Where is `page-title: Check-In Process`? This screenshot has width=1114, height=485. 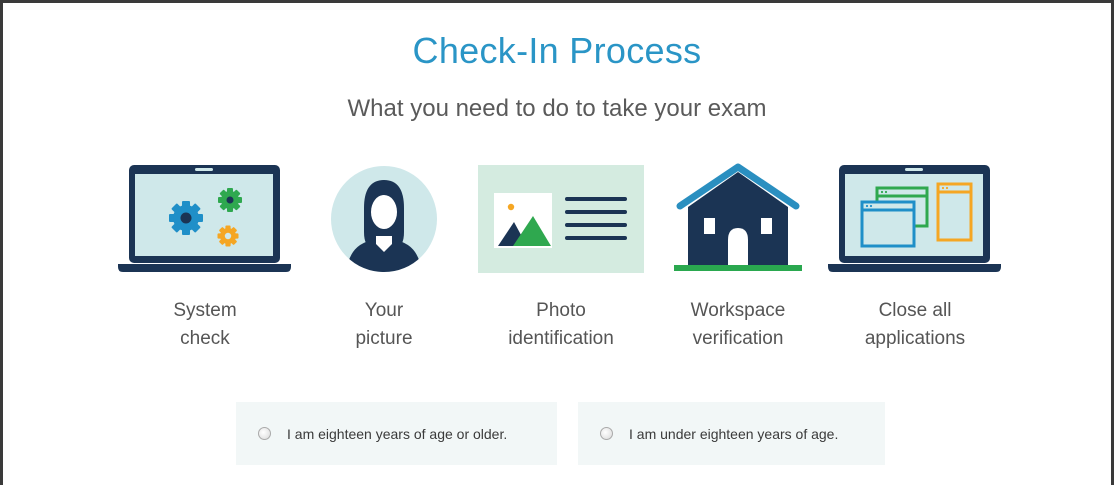
page-title: Check-In Process is located at coordinates (557, 50).